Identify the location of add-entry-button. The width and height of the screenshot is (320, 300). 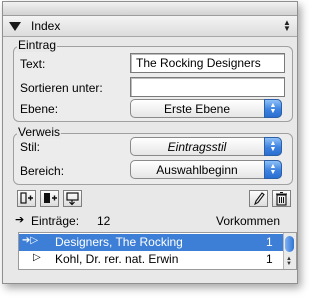
(26, 198).